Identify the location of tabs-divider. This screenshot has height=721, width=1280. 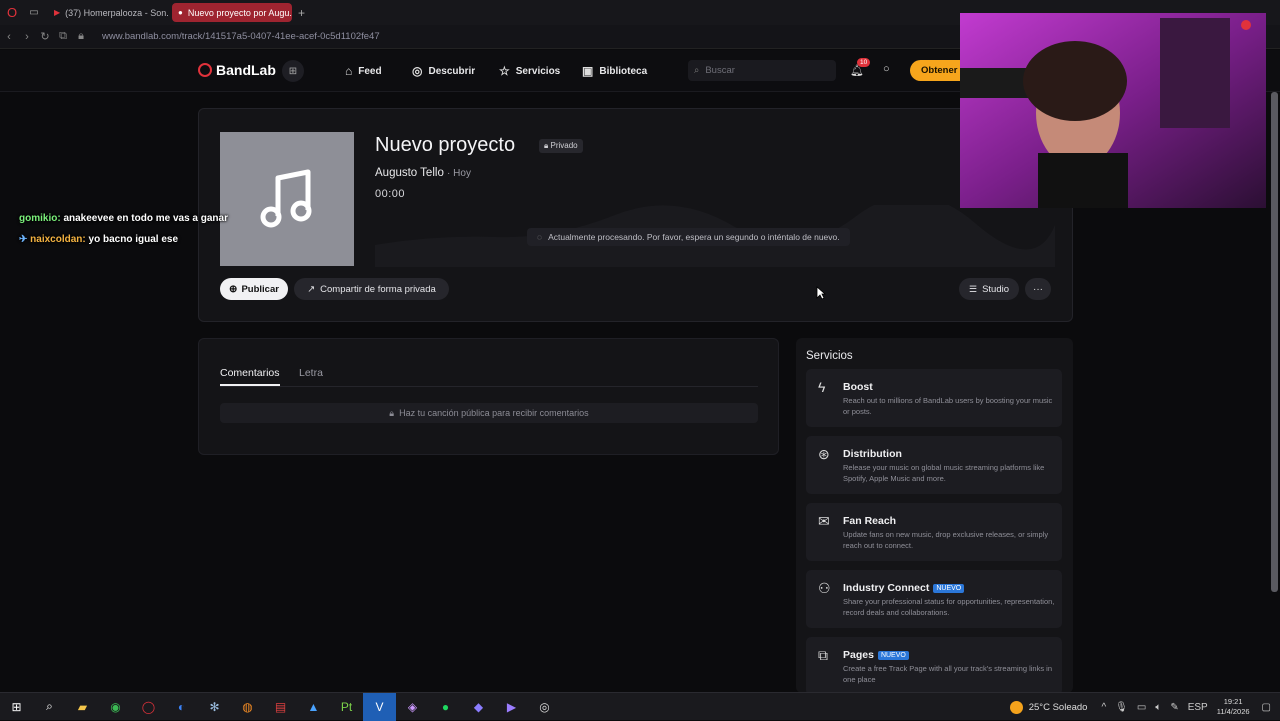
(489, 386).